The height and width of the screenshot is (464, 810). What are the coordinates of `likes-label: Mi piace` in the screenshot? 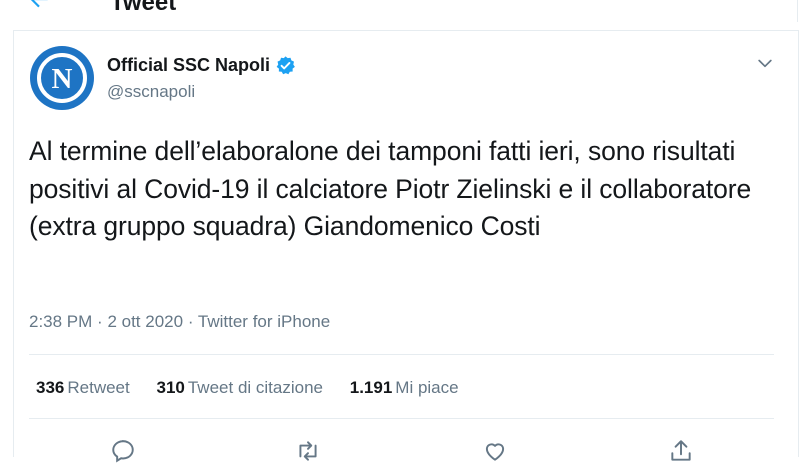 It's located at (427, 387).